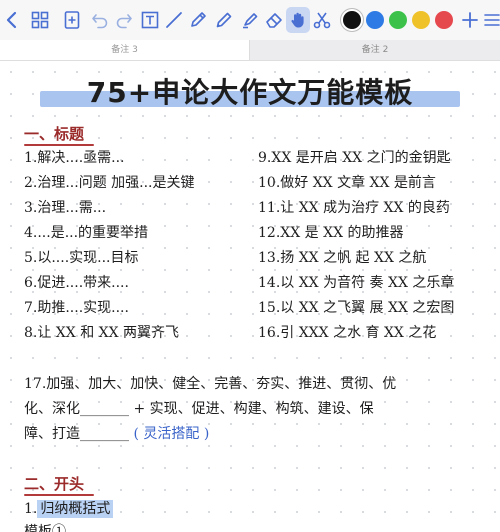  I want to click on opening-label: 归纳概括式, so click(75, 509).